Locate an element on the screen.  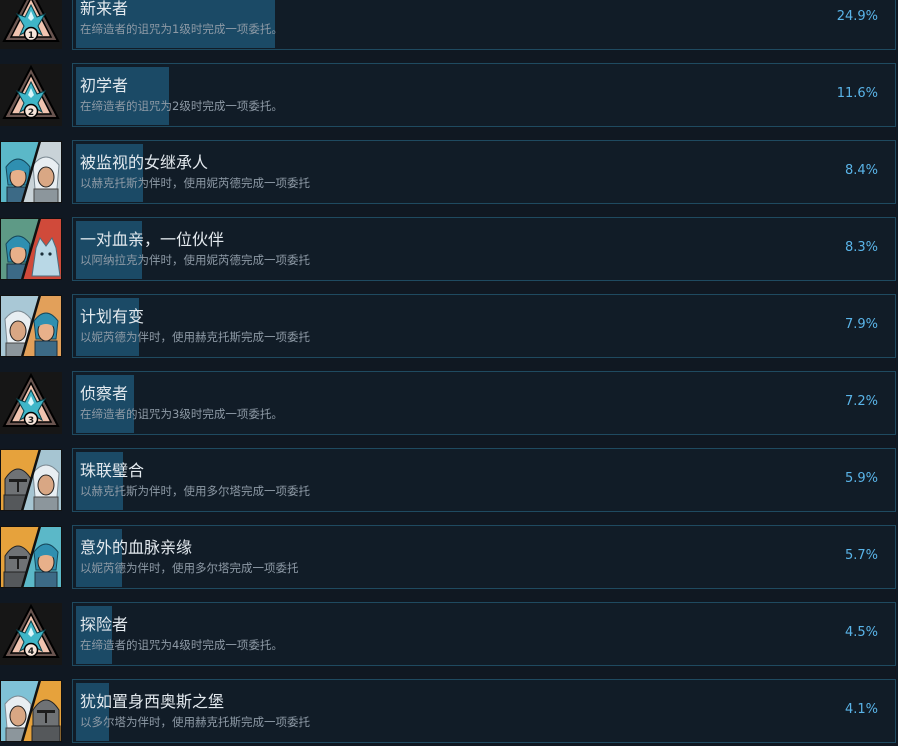
achievement-card: 意外的血脉亲缘以妮芮德为伴时，使用多尔塔完成一项委托 5.7% is located at coordinates (484, 557).